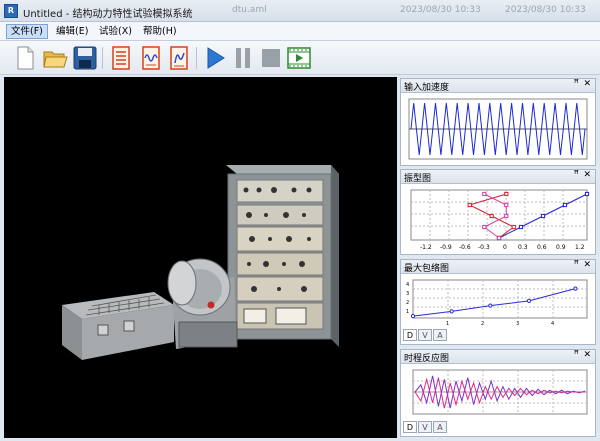  What do you see at coordinates (484, 247) in the screenshot?
I see `x-tick-label: -0.3` at bounding box center [484, 247].